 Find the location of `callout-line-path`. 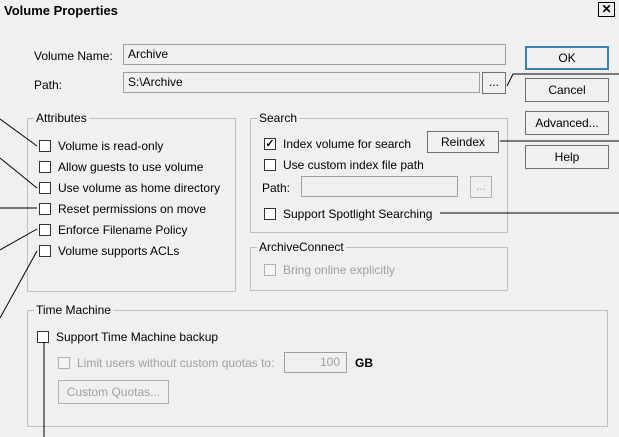

callout-line-path is located at coordinates (562, 80).